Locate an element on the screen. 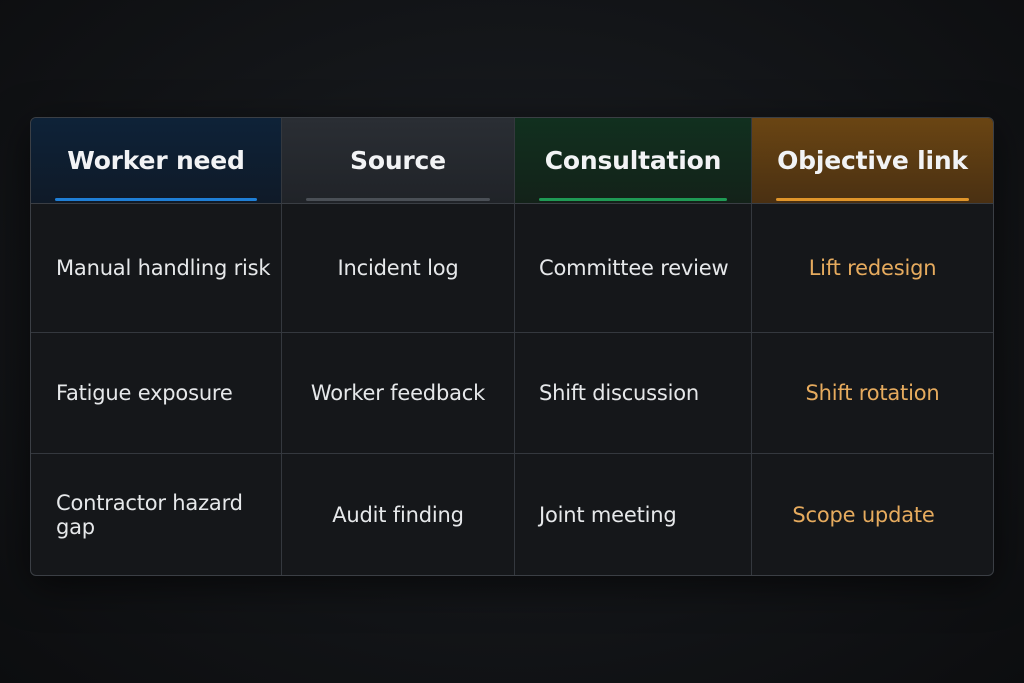  header-objective-link: Objective link is located at coordinates (872, 161).